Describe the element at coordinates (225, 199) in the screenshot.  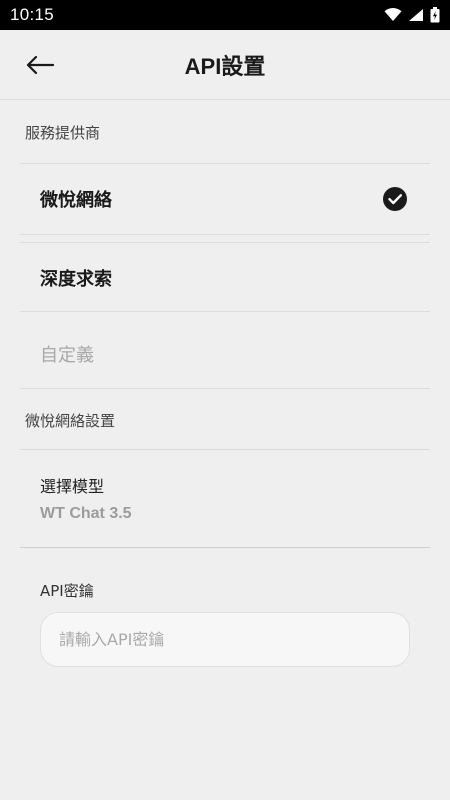
I see `provider-option-weiyue: 微悅網絡` at that location.